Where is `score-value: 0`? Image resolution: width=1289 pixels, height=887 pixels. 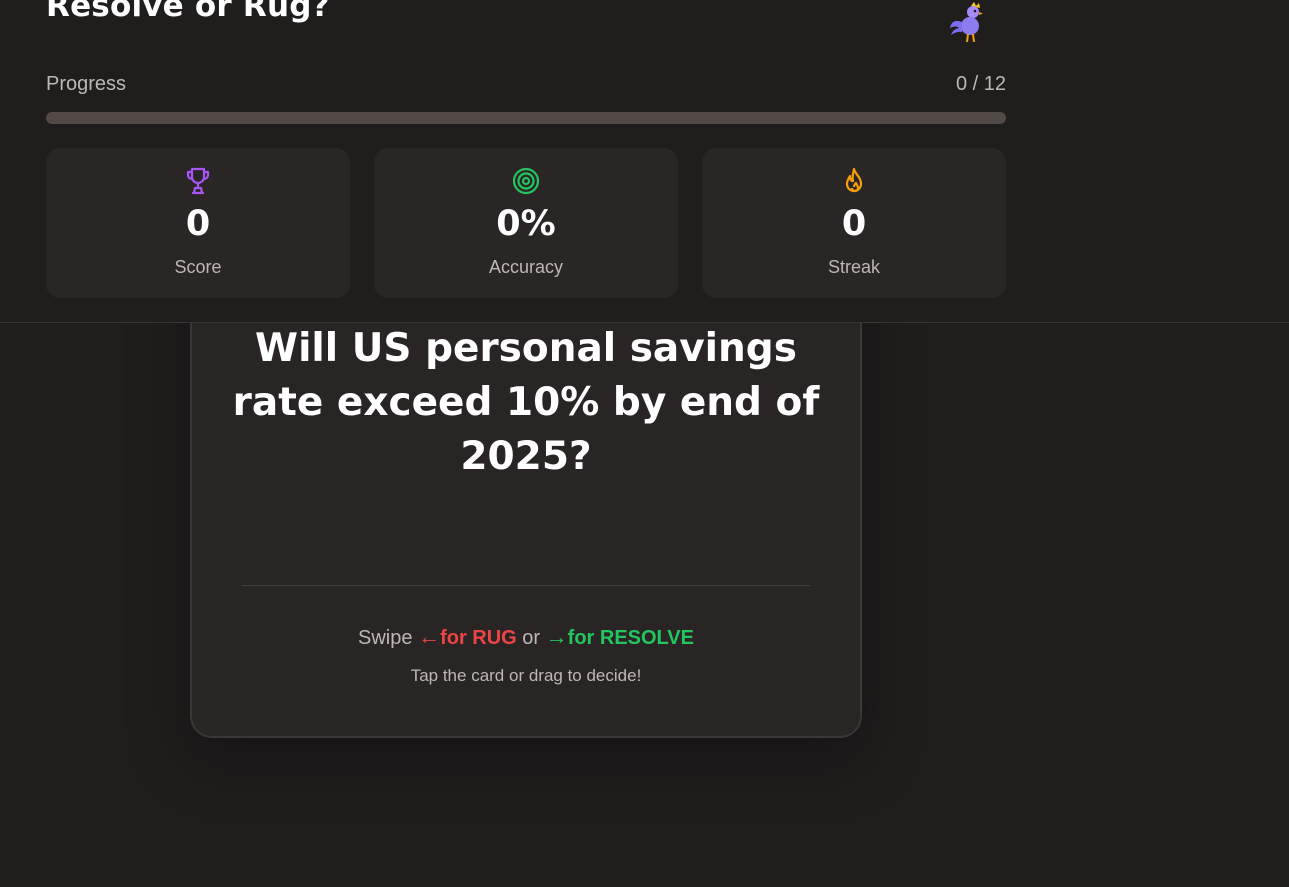 score-value: 0 is located at coordinates (198, 224).